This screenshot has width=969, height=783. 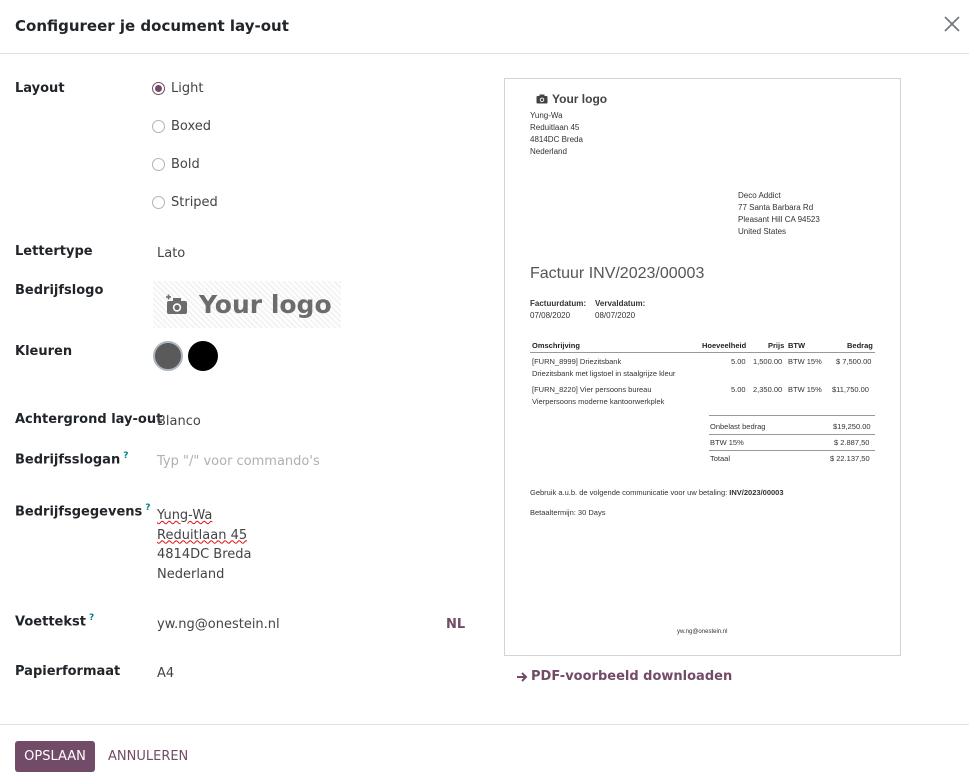 What do you see at coordinates (580, 99) in the screenshot?
I see `preview-logo-text: Your logo` at bounding box center [580, 99].